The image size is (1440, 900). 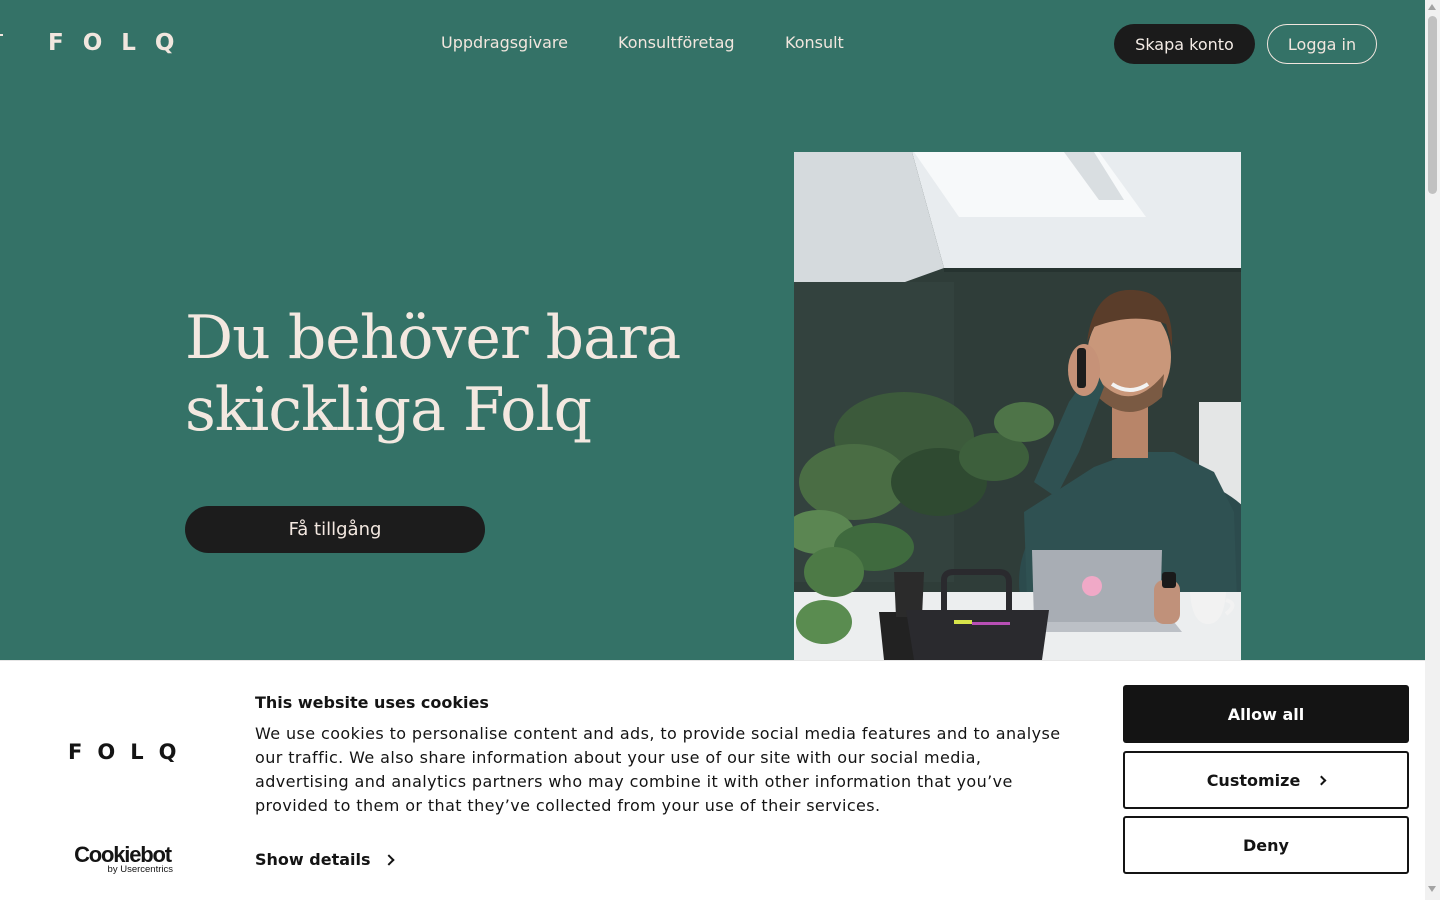 What do you see at coordinates (372, 702) in the screenshot?
I see `cookie-banner-title: This website uses cookies` at bounding box center [372, 702].